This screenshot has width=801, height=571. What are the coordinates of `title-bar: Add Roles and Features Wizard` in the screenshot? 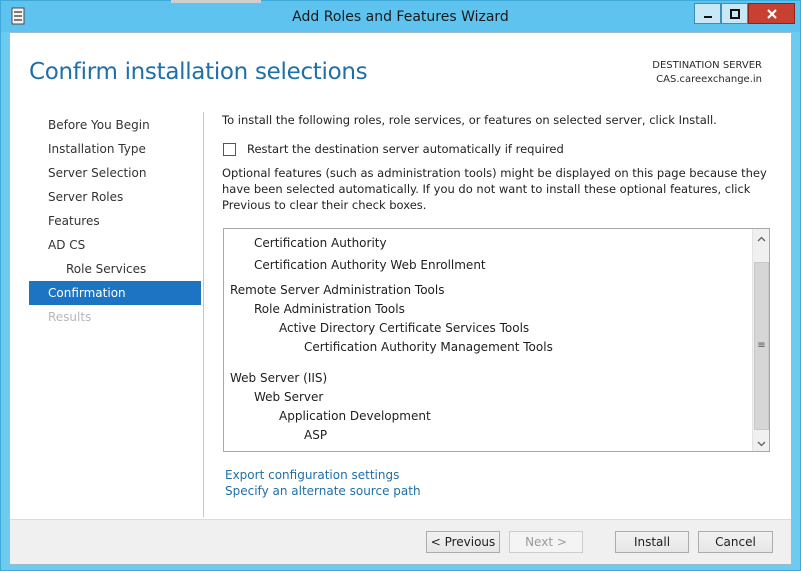 It's located at (400, 16).